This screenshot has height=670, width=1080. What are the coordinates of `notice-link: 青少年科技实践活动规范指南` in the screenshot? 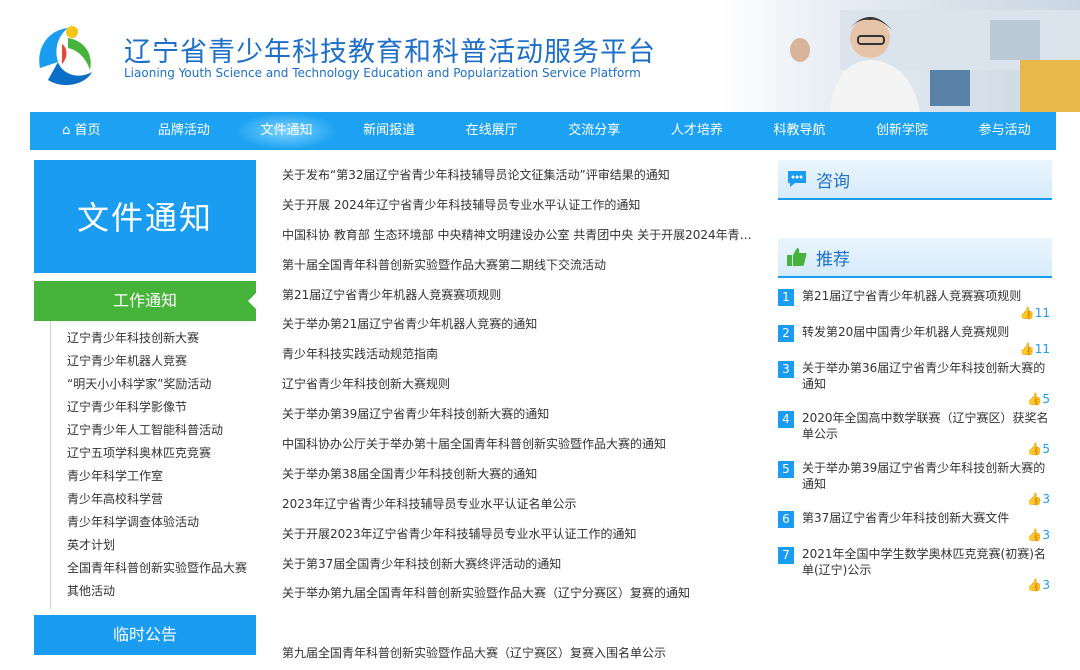 It's located at (522, 356).